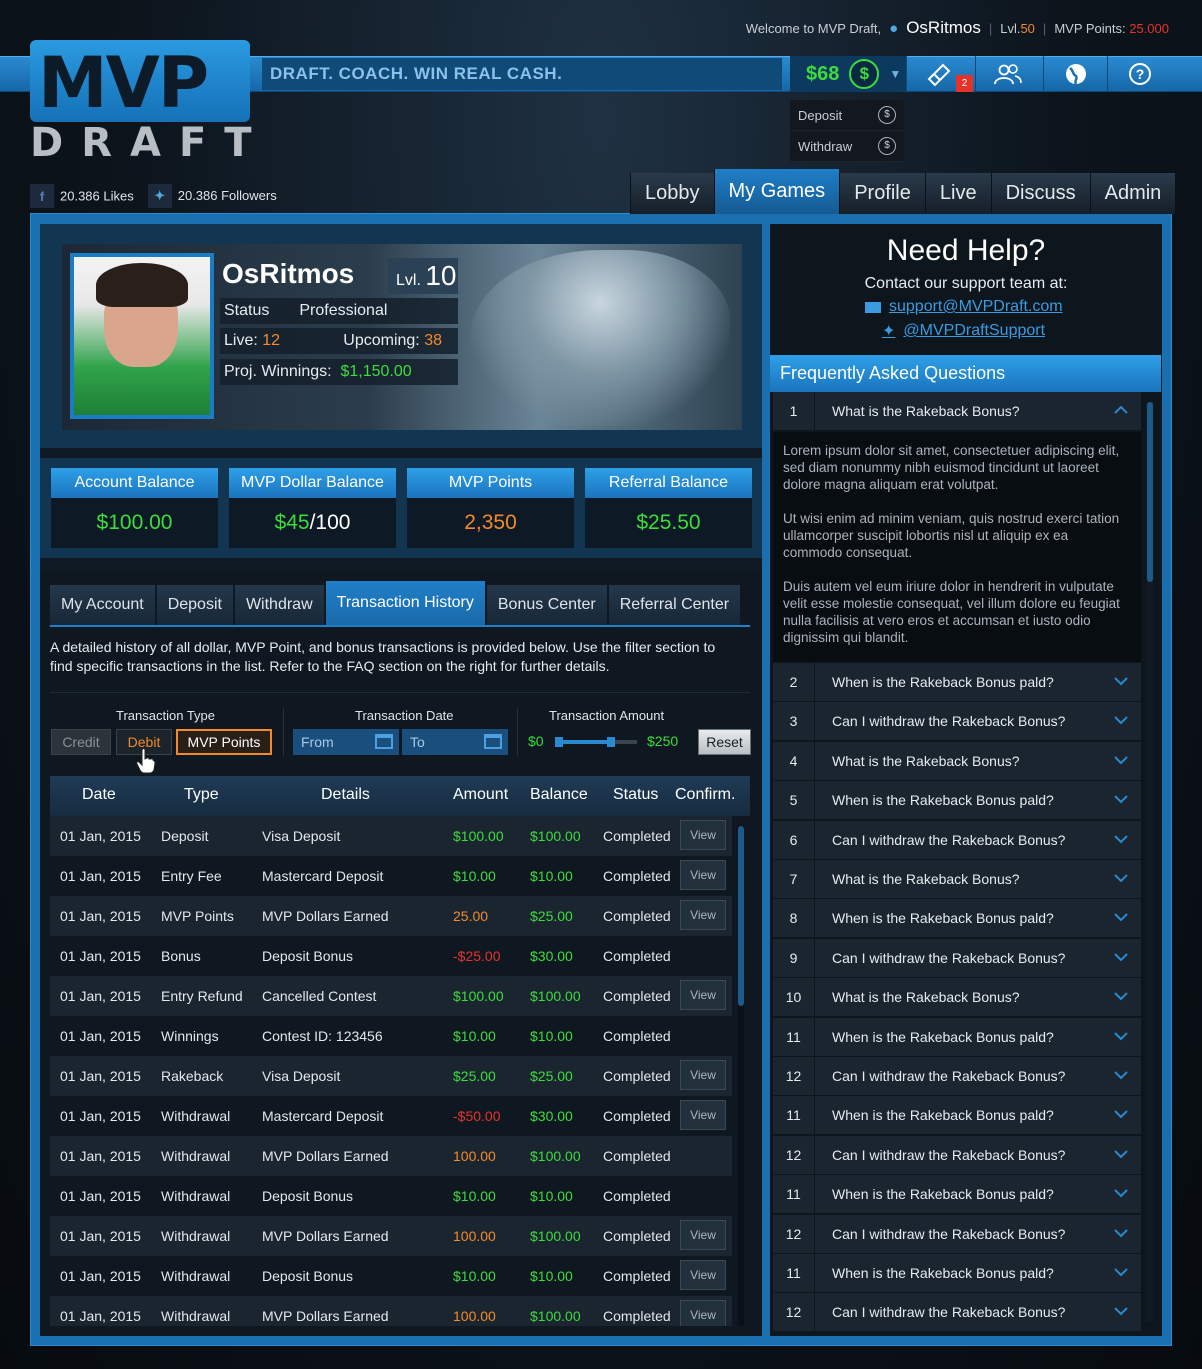 This screenshot has height=1369, width=1202. I want to click on cell-balance: $25.00, so click(551, 1076).